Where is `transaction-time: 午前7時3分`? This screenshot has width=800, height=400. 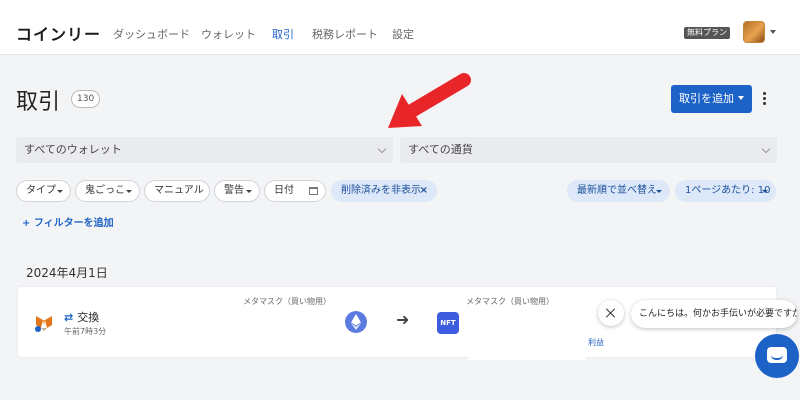
transaction-time: 午前7時3分 is located at coordinates (85, 331).